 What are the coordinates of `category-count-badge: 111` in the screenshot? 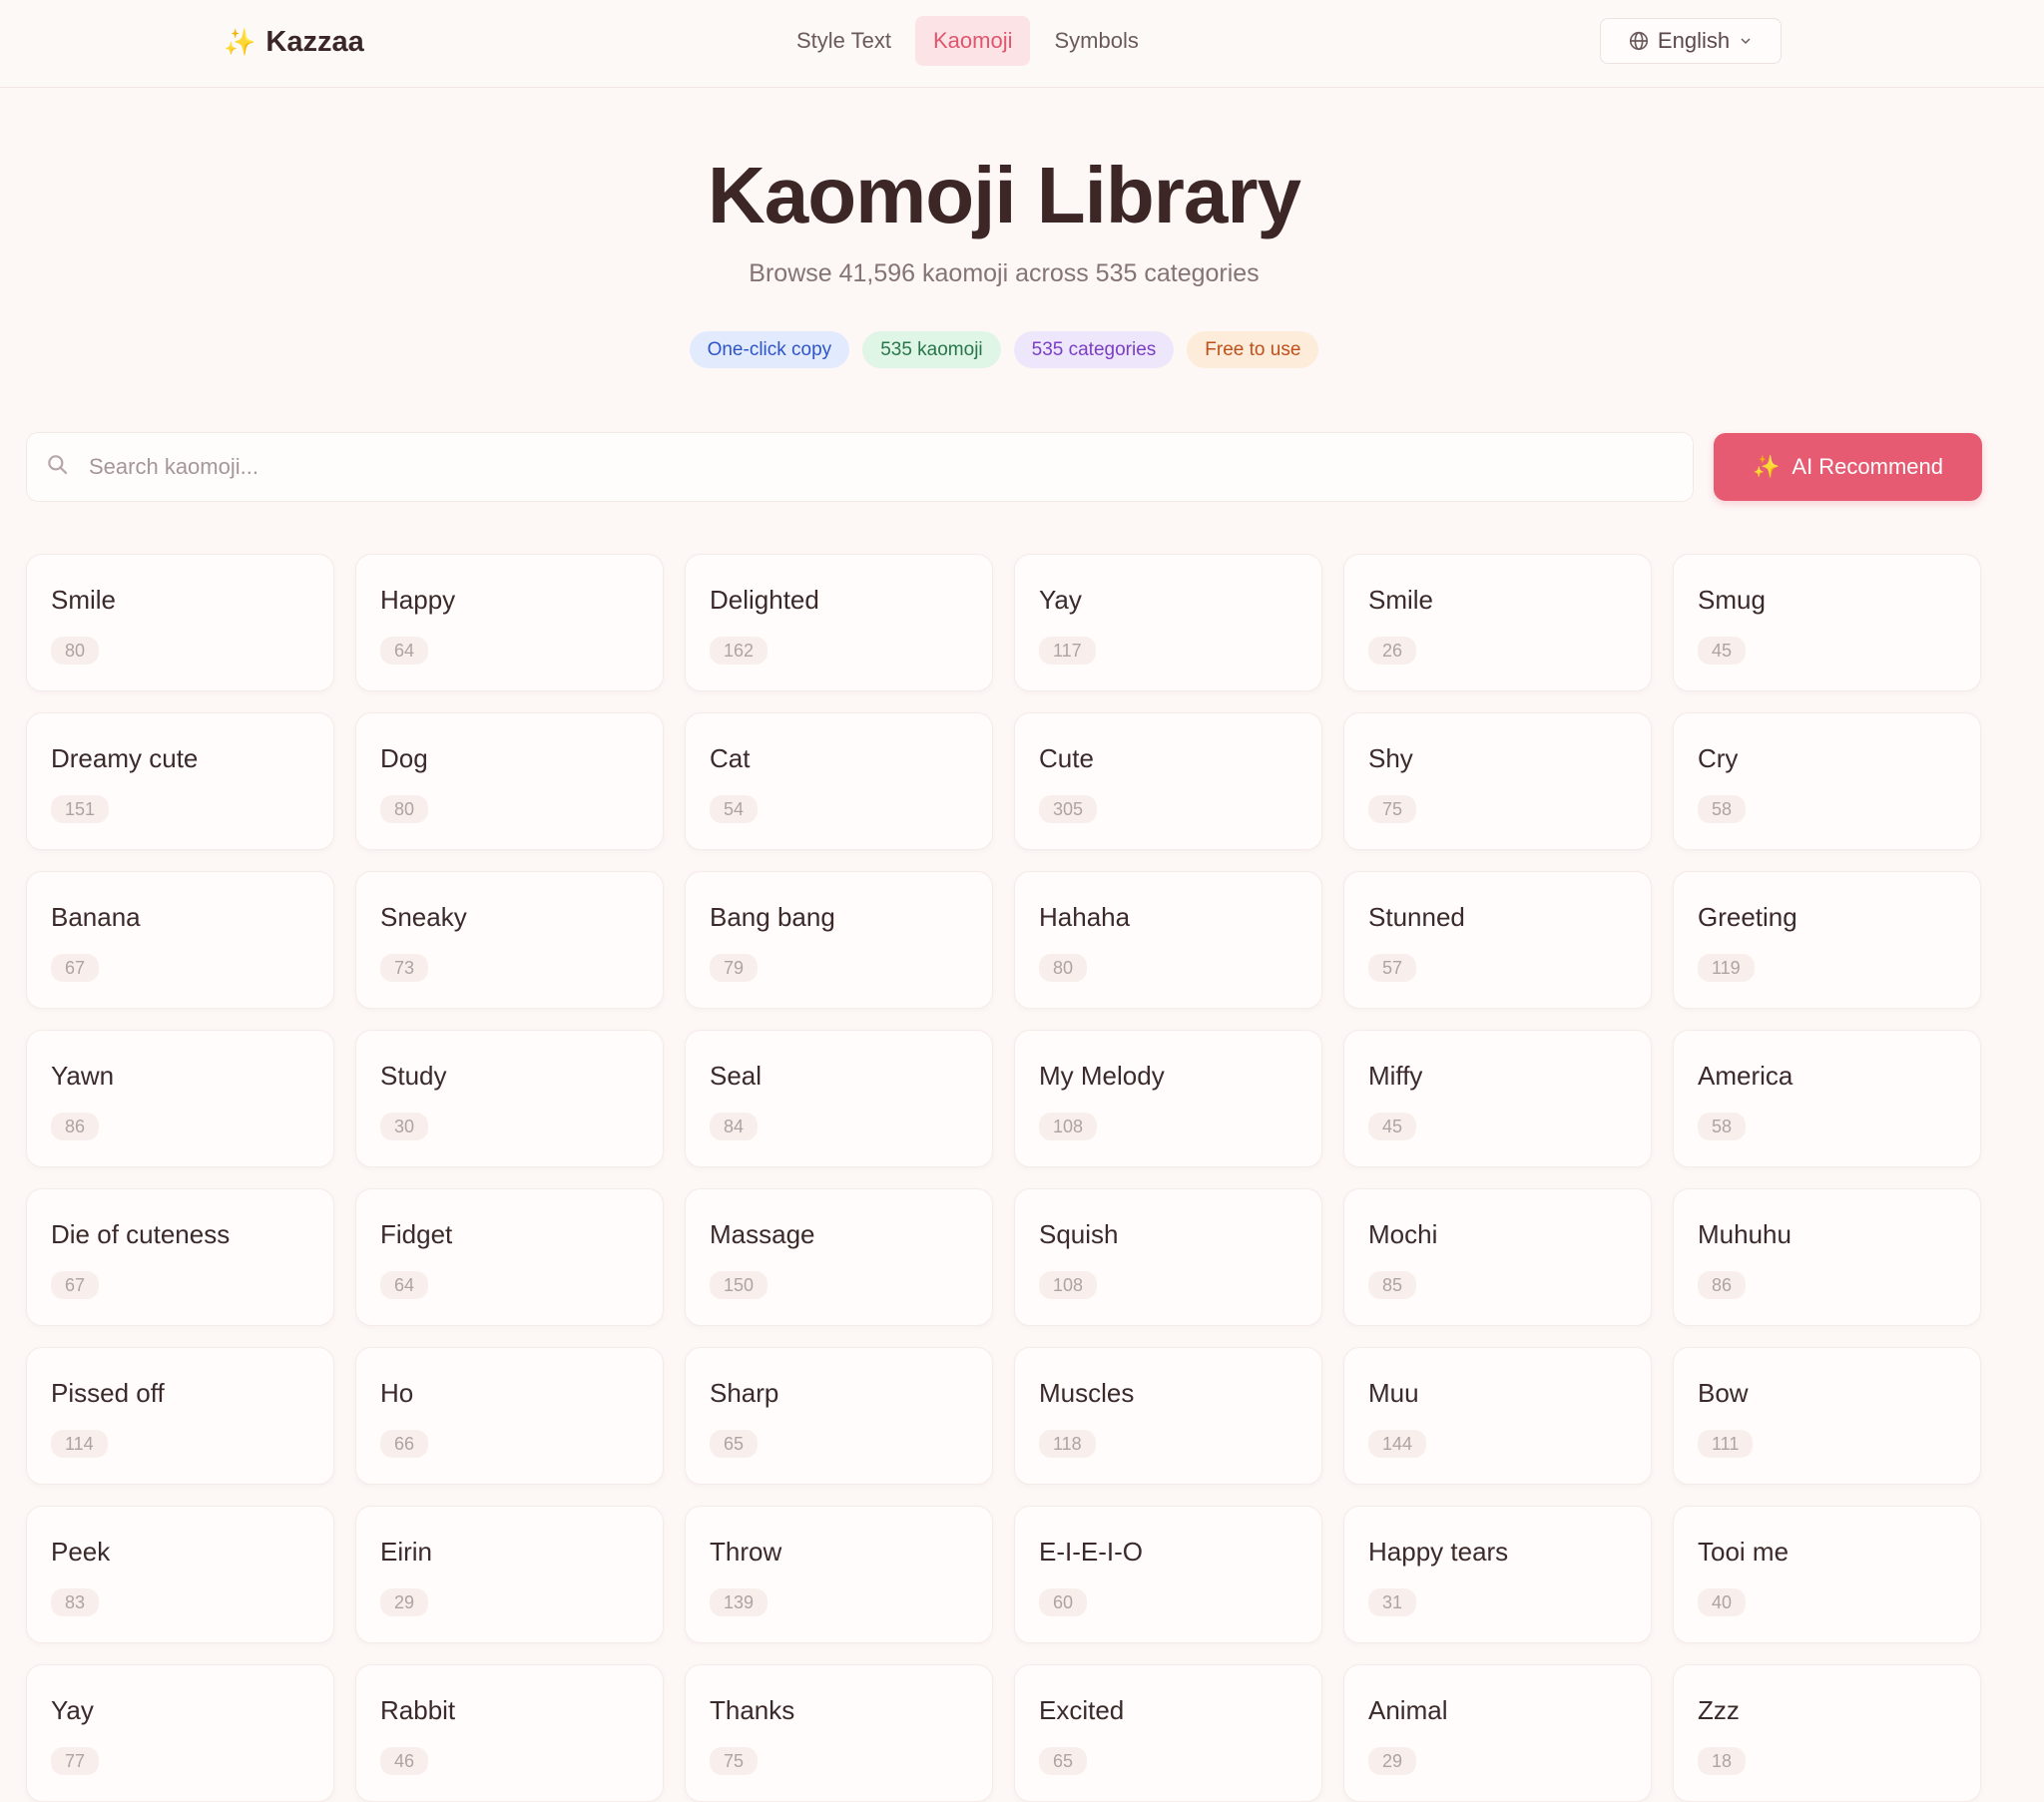 It's located at (1726, 1444).